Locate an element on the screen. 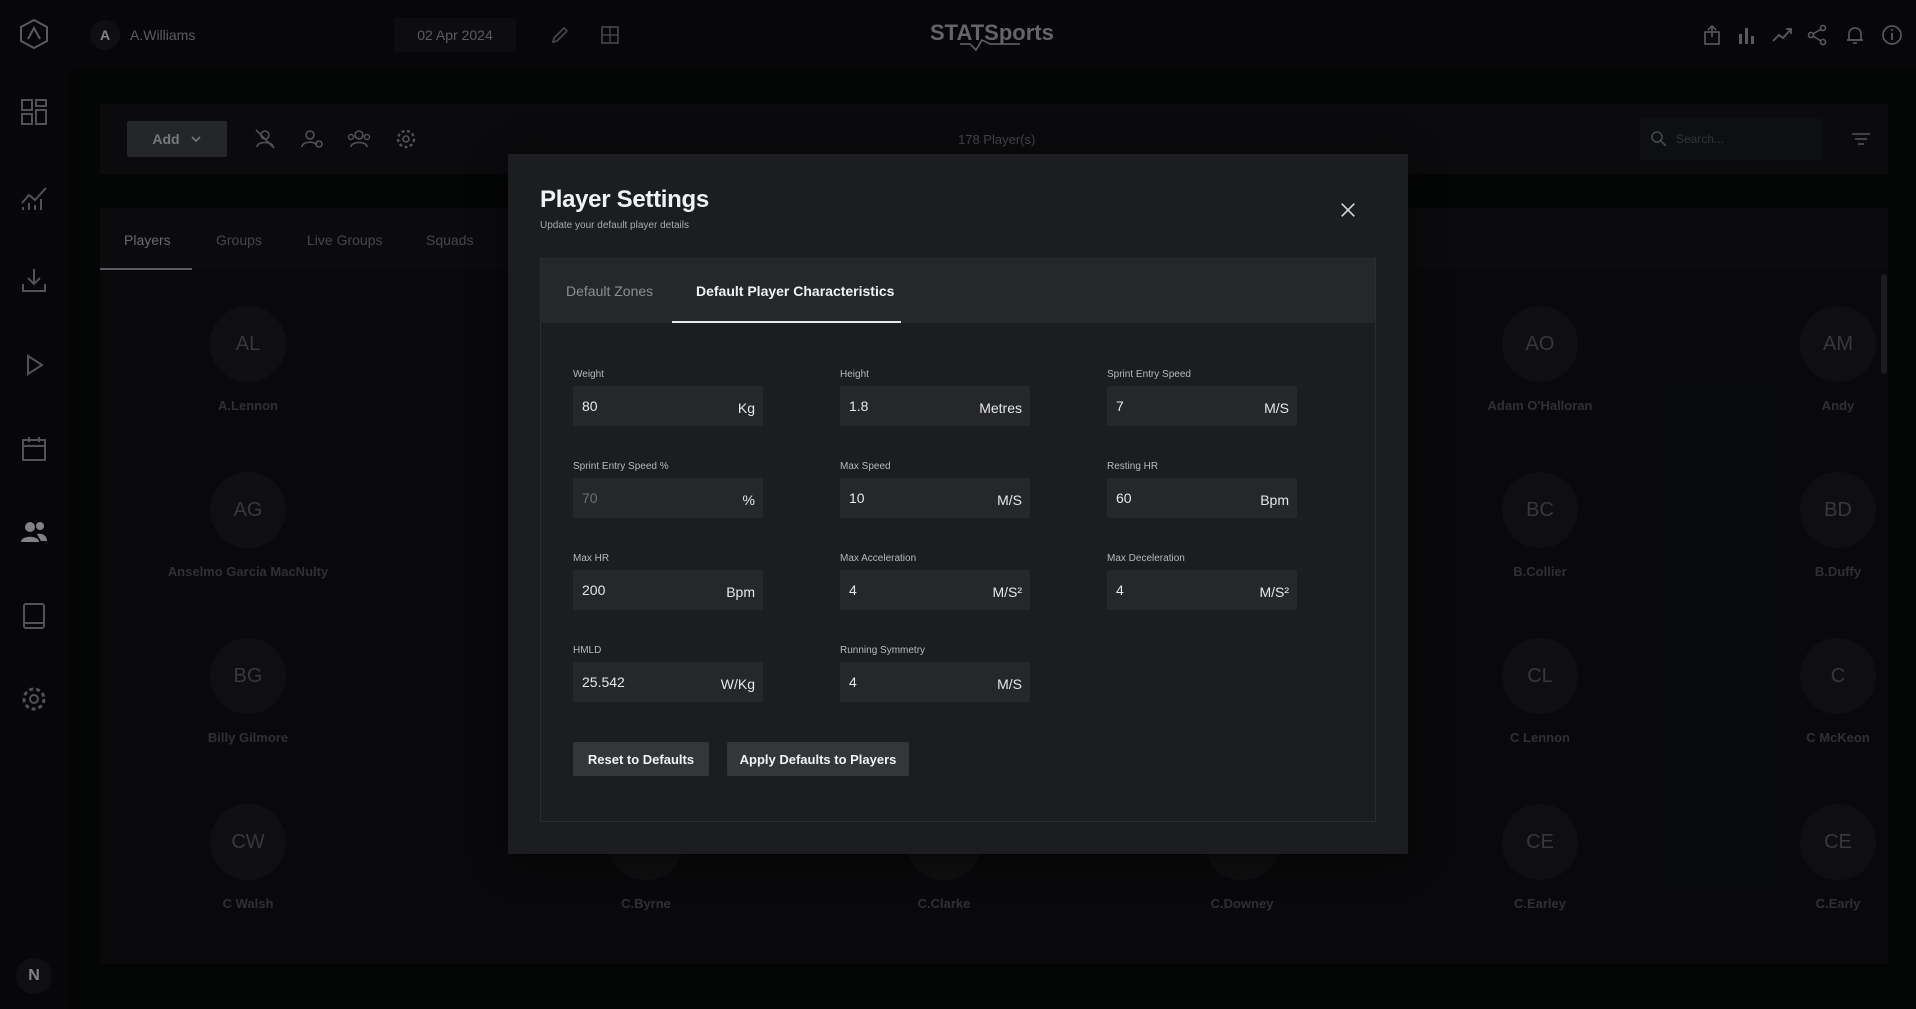 Image resolution: width=1916 pixels, height=1009 pixels. max-deceleration-input is located at coordinates (1176, 590).